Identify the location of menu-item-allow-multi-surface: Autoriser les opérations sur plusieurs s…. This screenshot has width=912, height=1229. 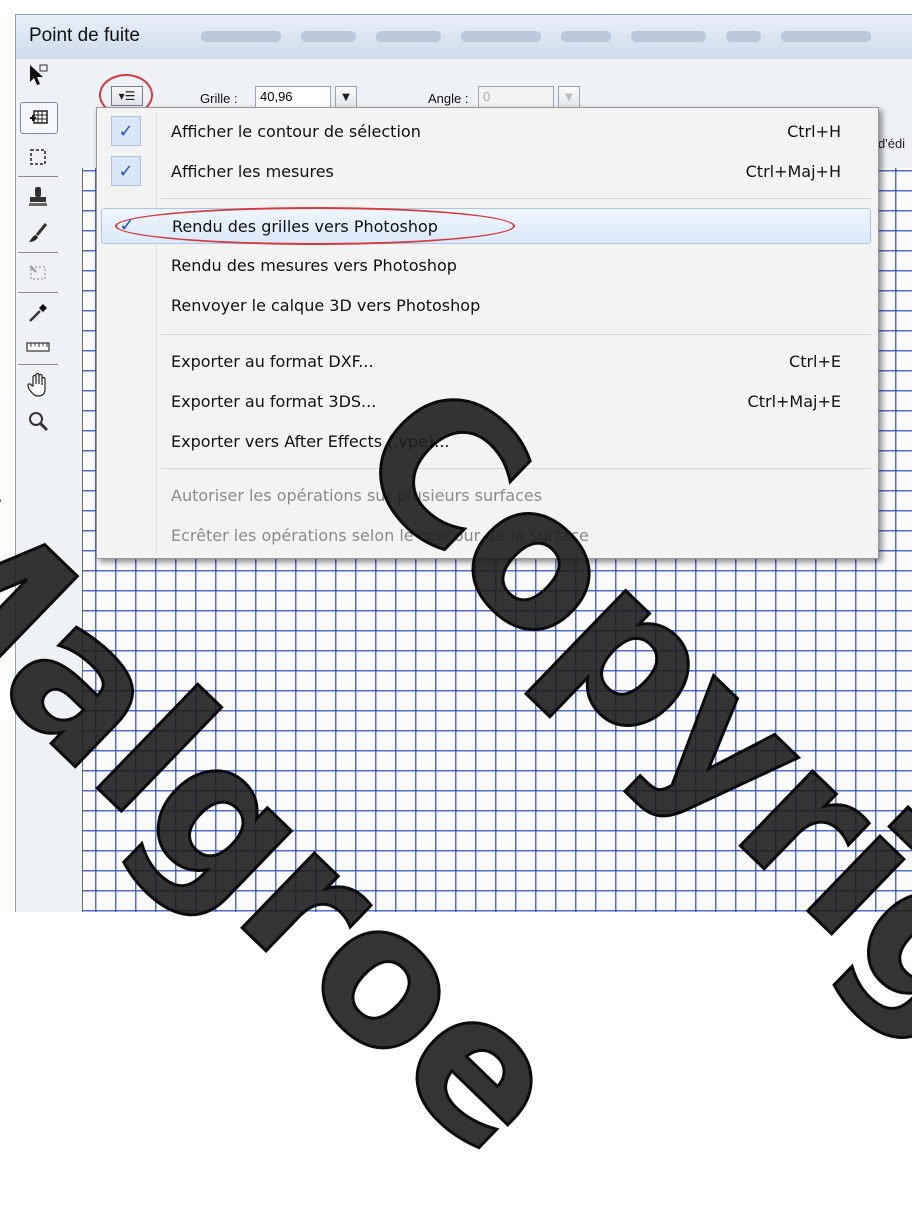
(357, 495).